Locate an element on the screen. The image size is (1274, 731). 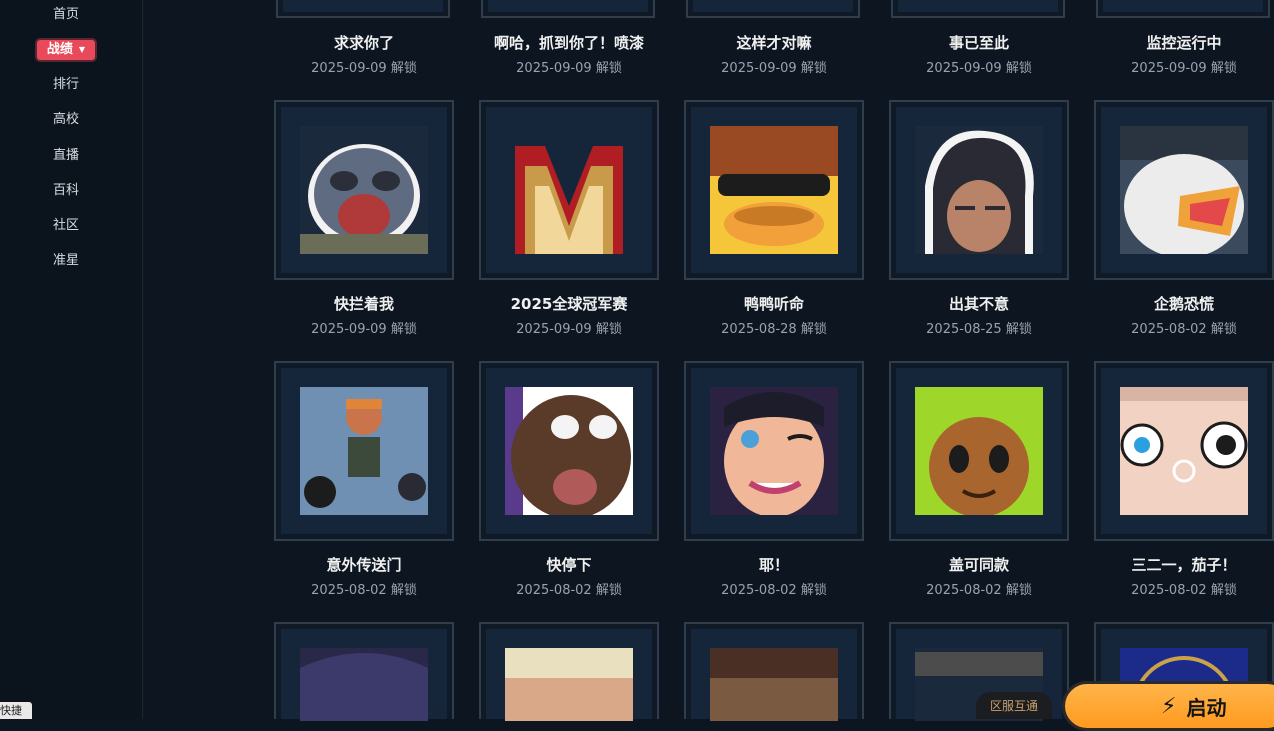
caret-down-icon: ▼ is located at coordinates (82, 49).